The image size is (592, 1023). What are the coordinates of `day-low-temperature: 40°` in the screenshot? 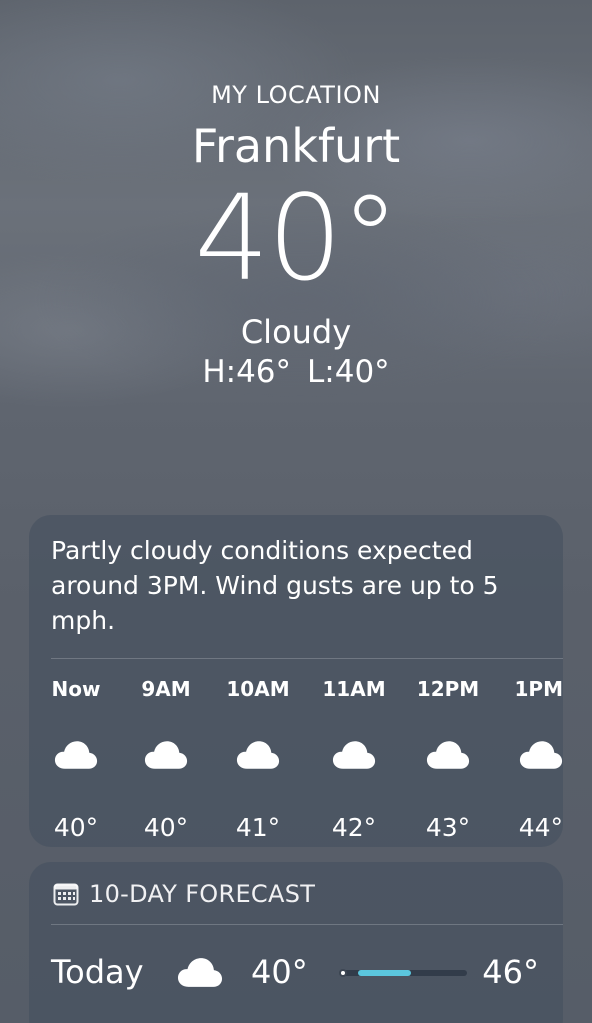 It's located at (279, 972).